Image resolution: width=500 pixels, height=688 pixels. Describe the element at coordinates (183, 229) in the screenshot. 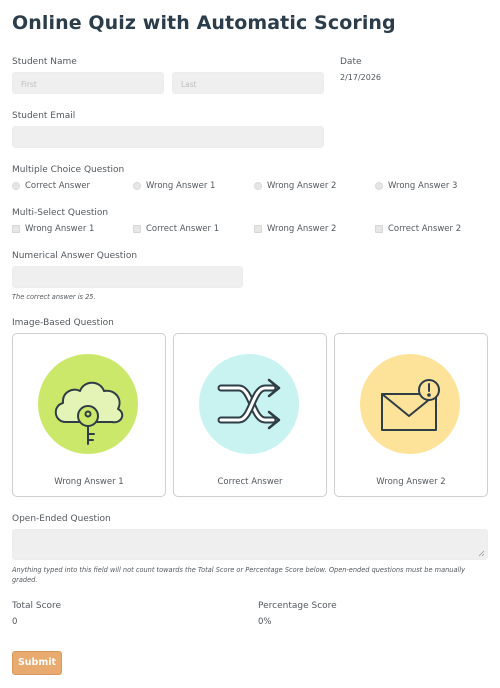

I see `ms-option-label: Correct Answer 1` at that location.